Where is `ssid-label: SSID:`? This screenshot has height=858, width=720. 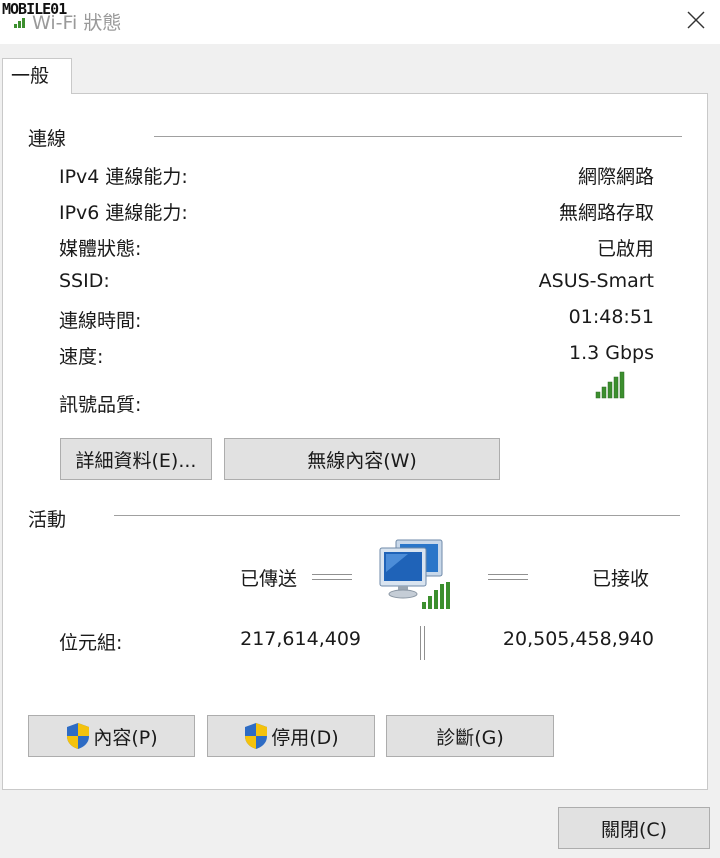 ssid-label: SSID: is located at coordinates (84, 281).